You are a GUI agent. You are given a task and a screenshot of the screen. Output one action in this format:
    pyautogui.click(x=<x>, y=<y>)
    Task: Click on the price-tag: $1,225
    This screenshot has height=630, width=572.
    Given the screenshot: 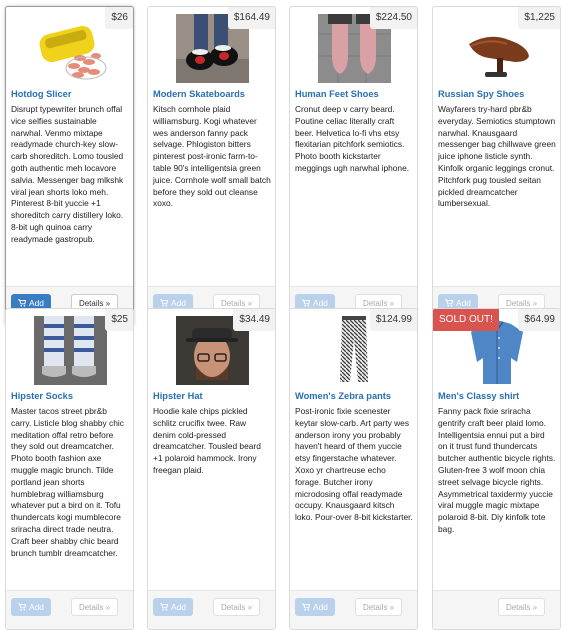 What is the action you would take?
    pyautogui.click(x=539, y=18)
    